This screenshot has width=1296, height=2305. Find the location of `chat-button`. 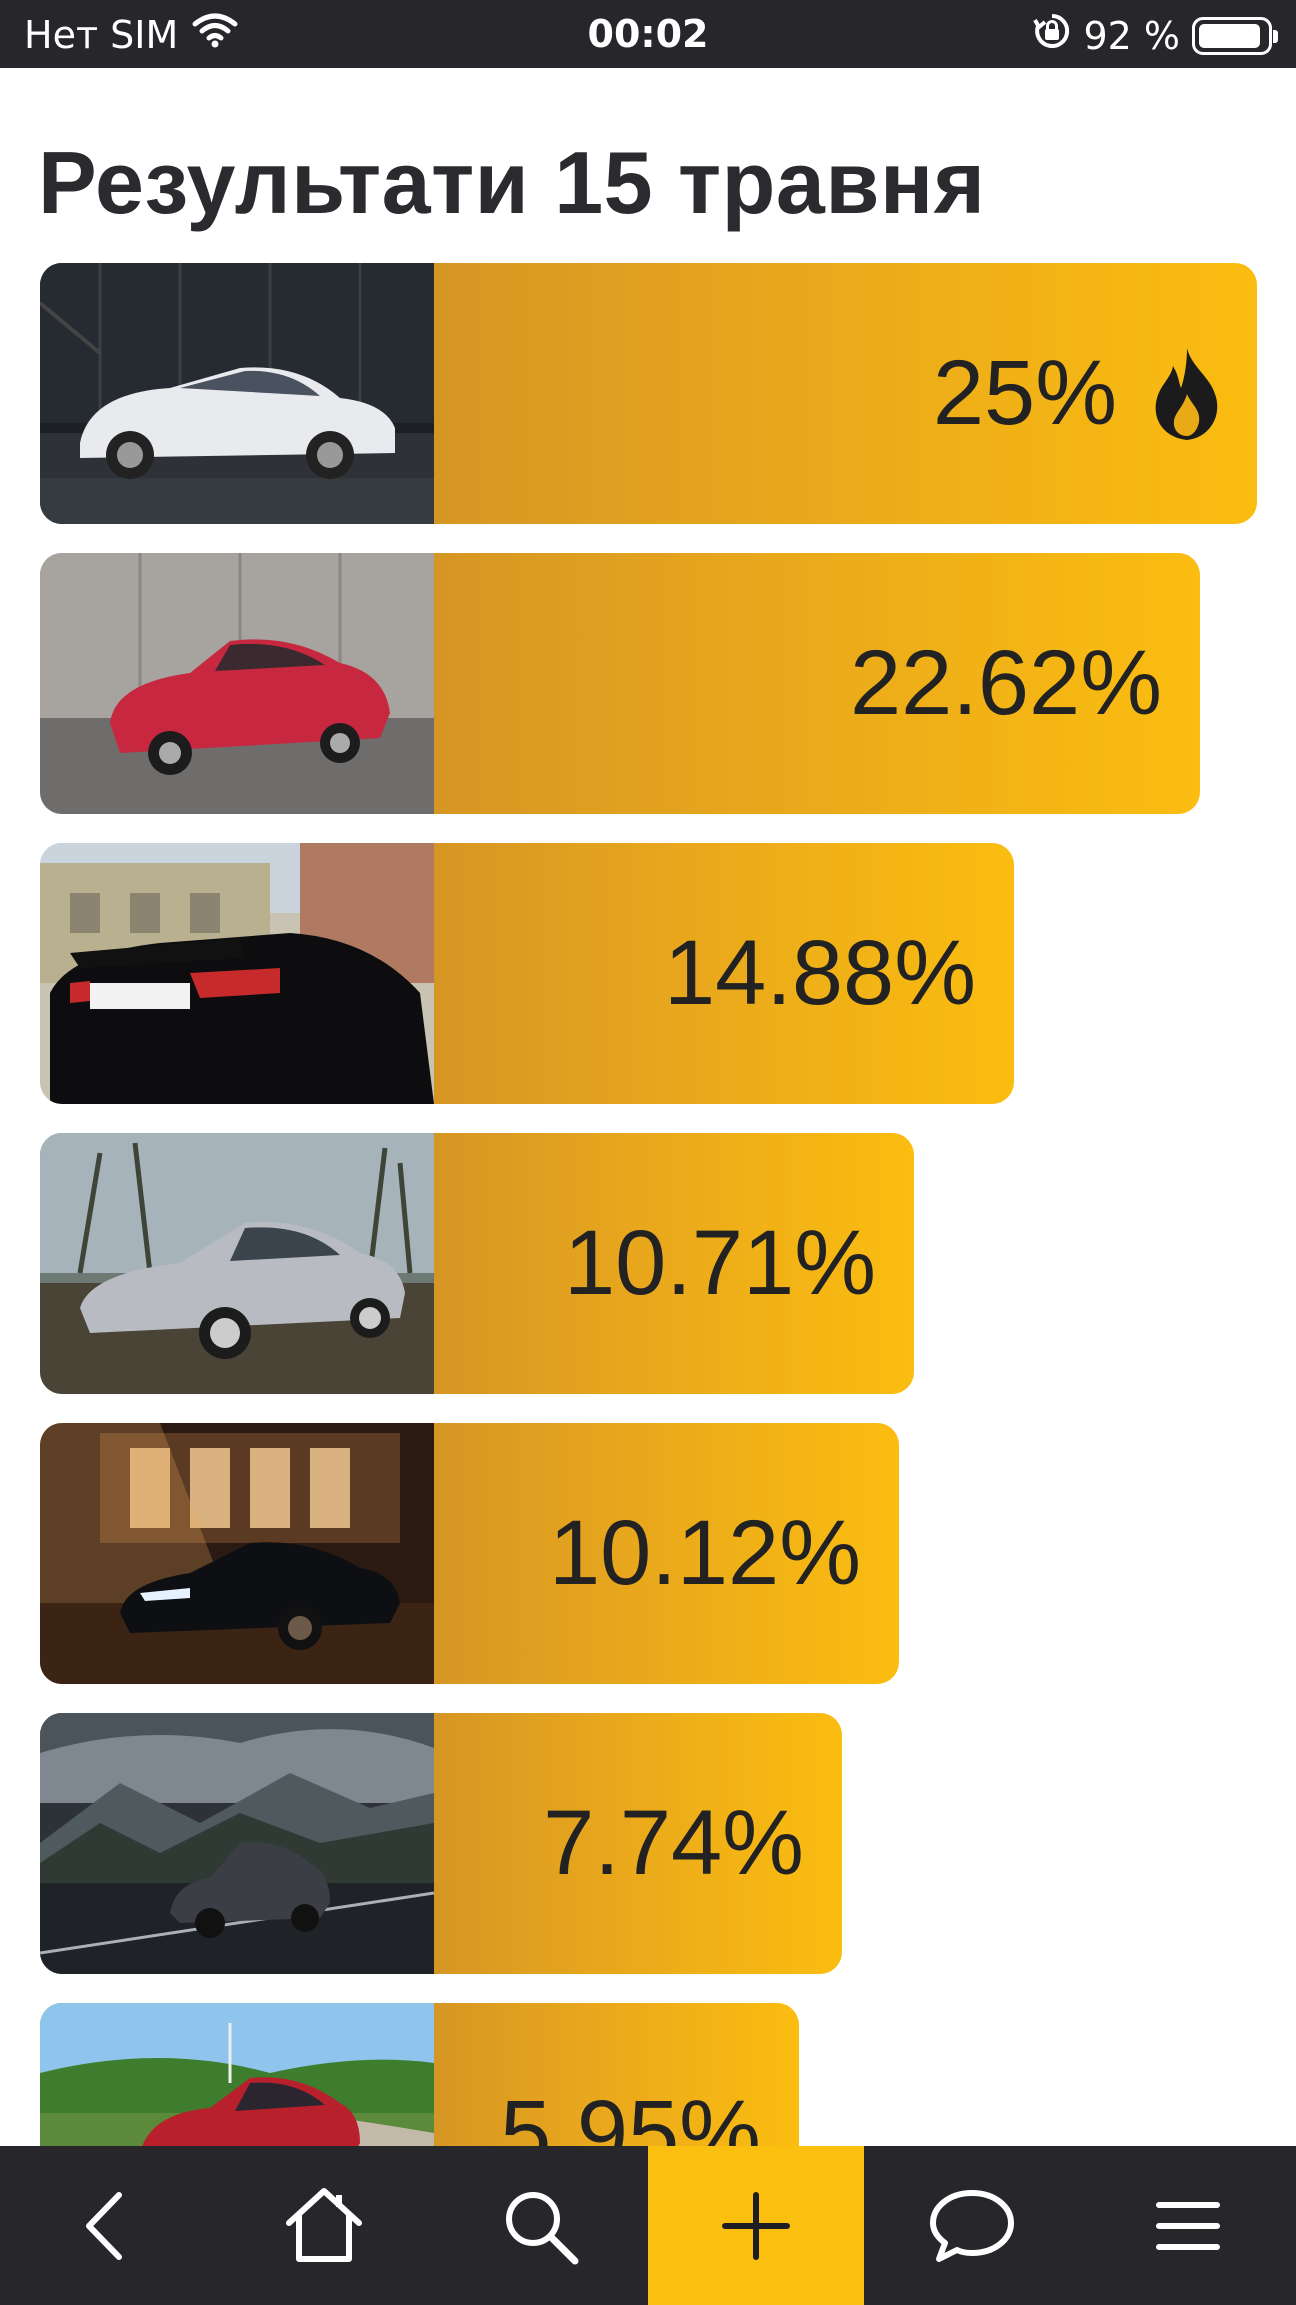

chat-button is located at coordinates (972, 2225).